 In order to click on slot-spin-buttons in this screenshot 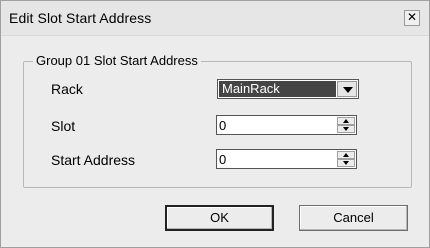, I will do `click(346, 125)`.